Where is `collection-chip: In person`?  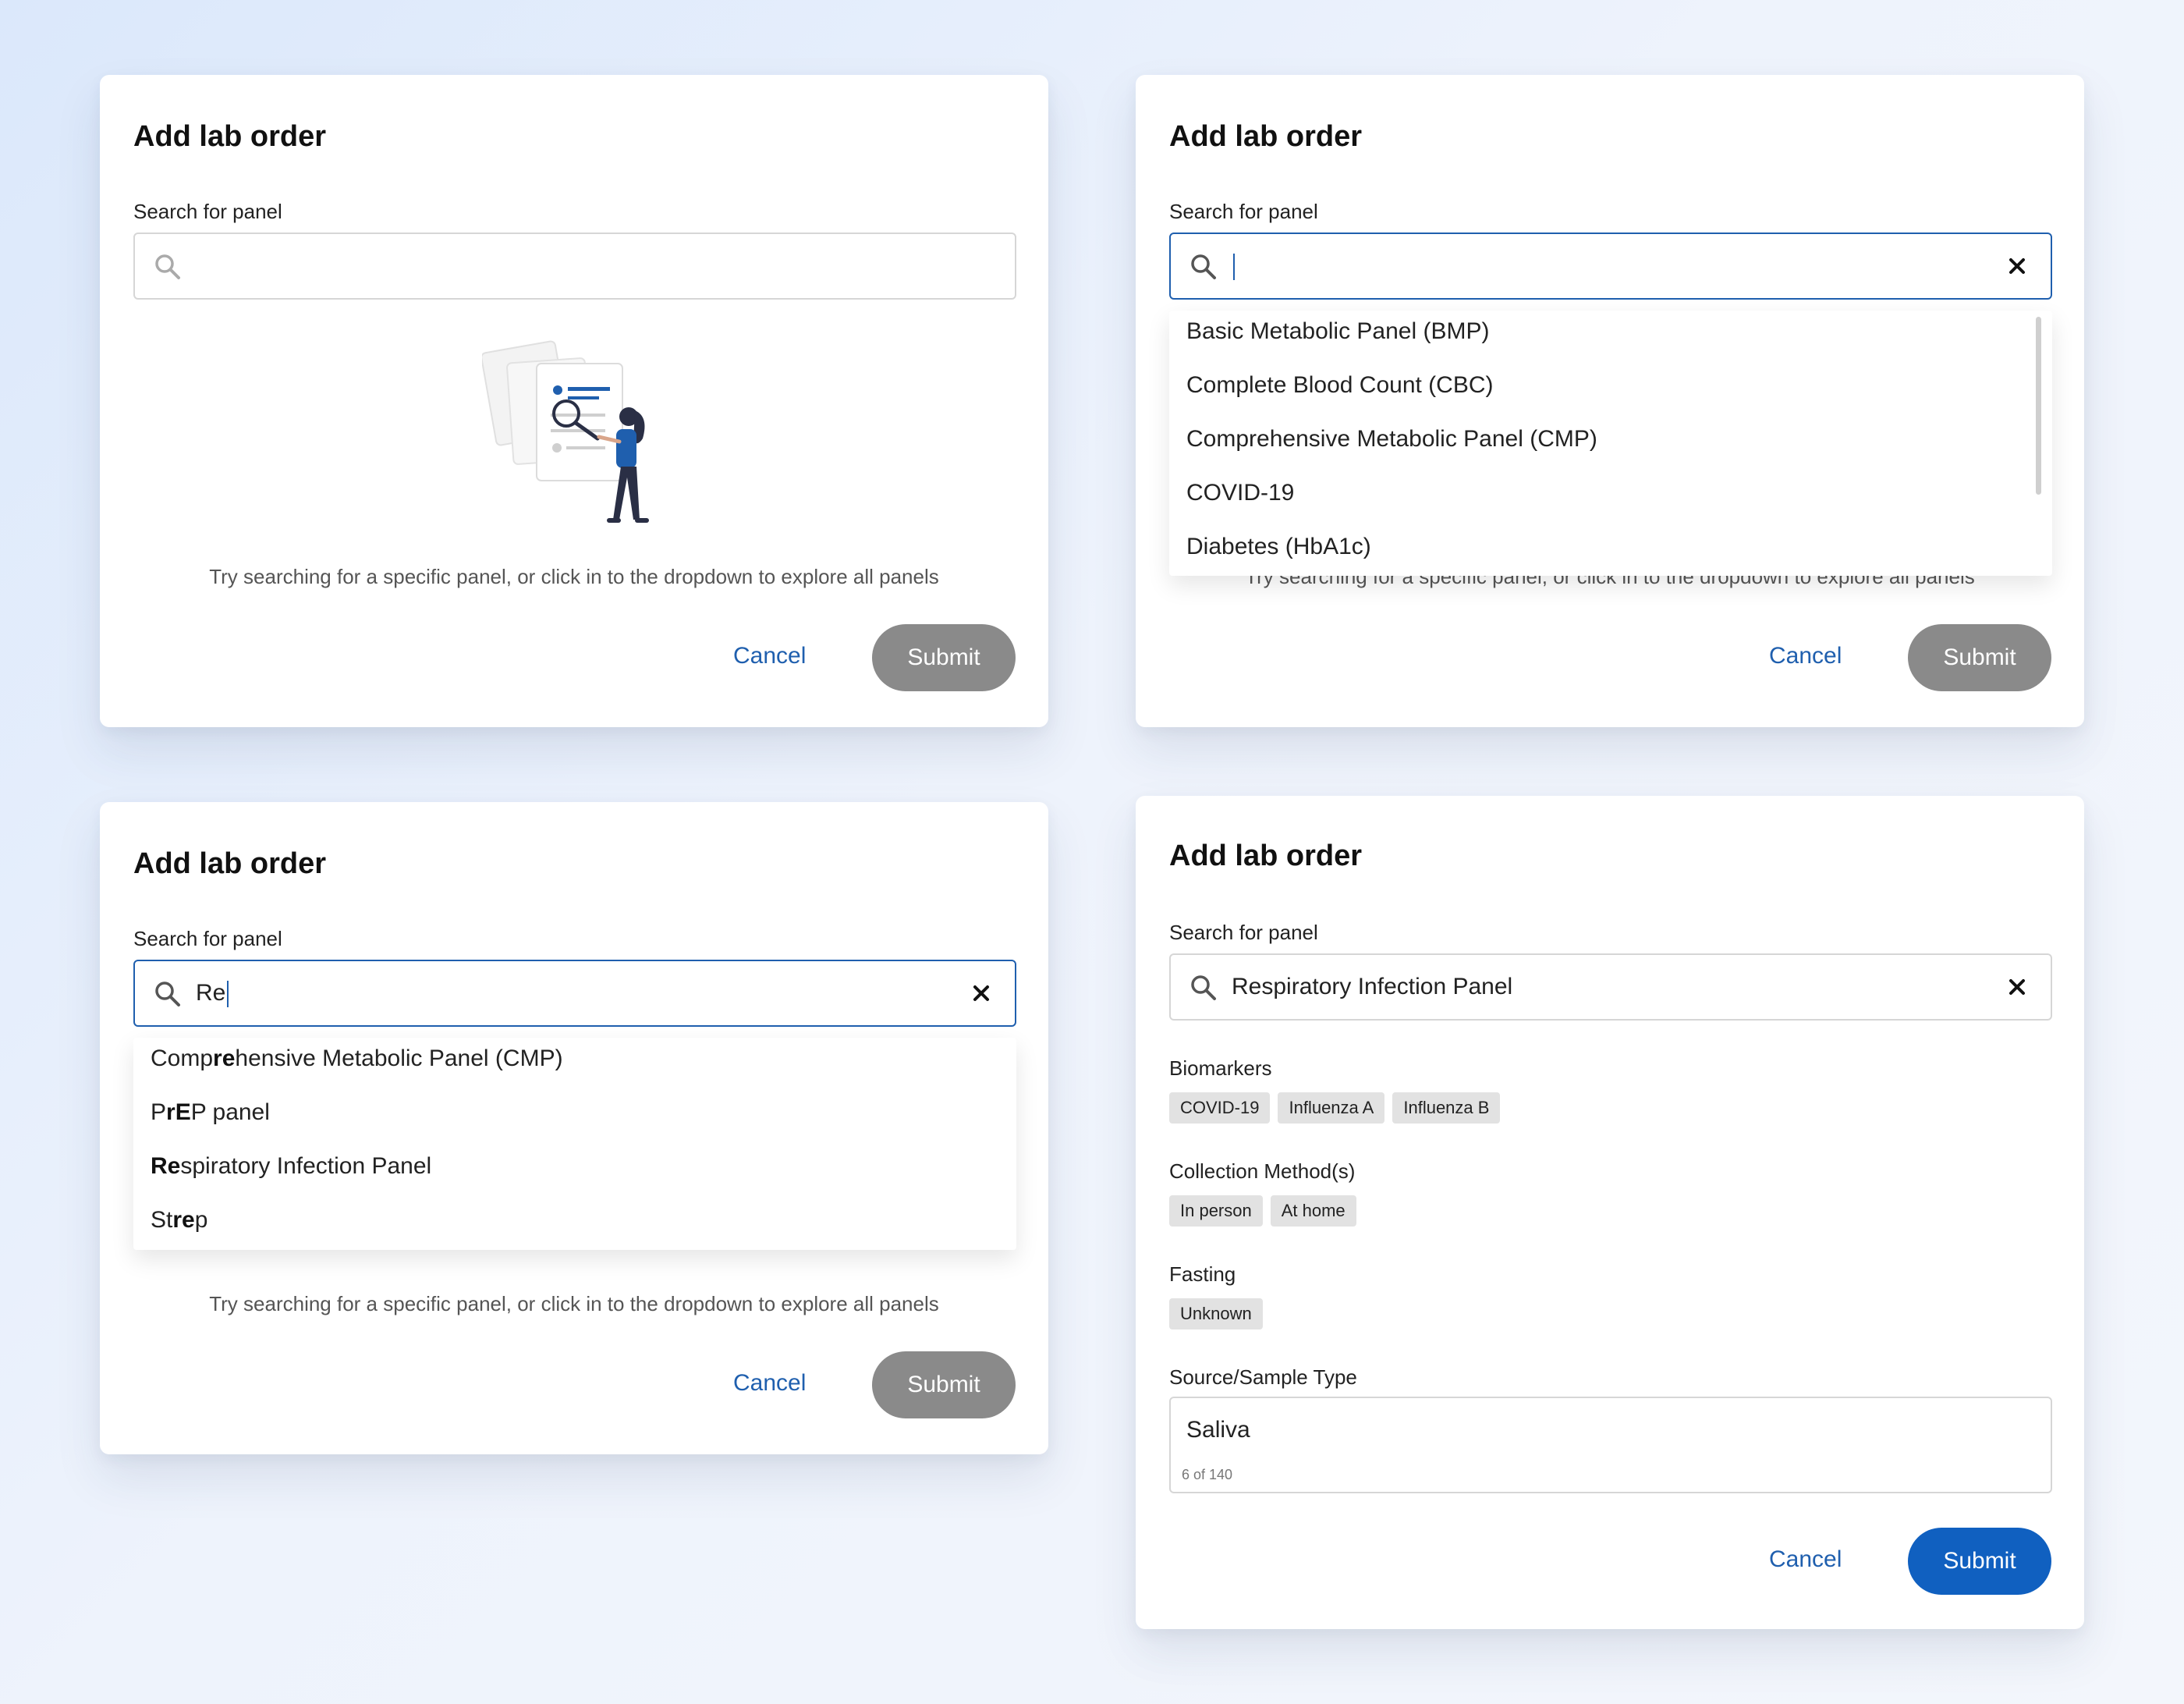 collection-chip: In person is located at coordinates (1216, 1211).